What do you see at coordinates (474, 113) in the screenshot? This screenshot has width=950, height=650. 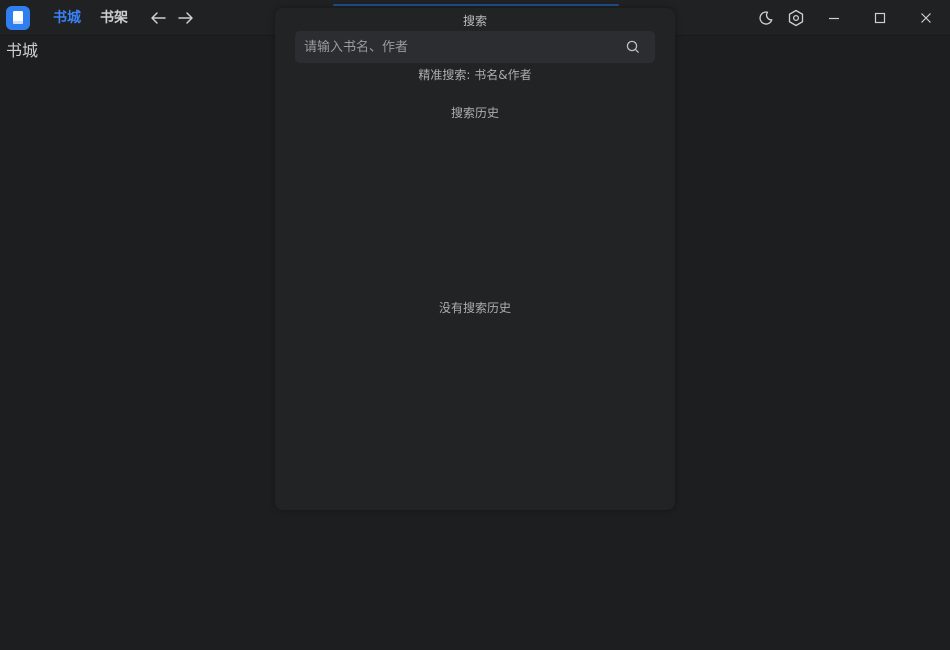 I see `search-history-title: 搜索历史` at bounding box center [474, 113].